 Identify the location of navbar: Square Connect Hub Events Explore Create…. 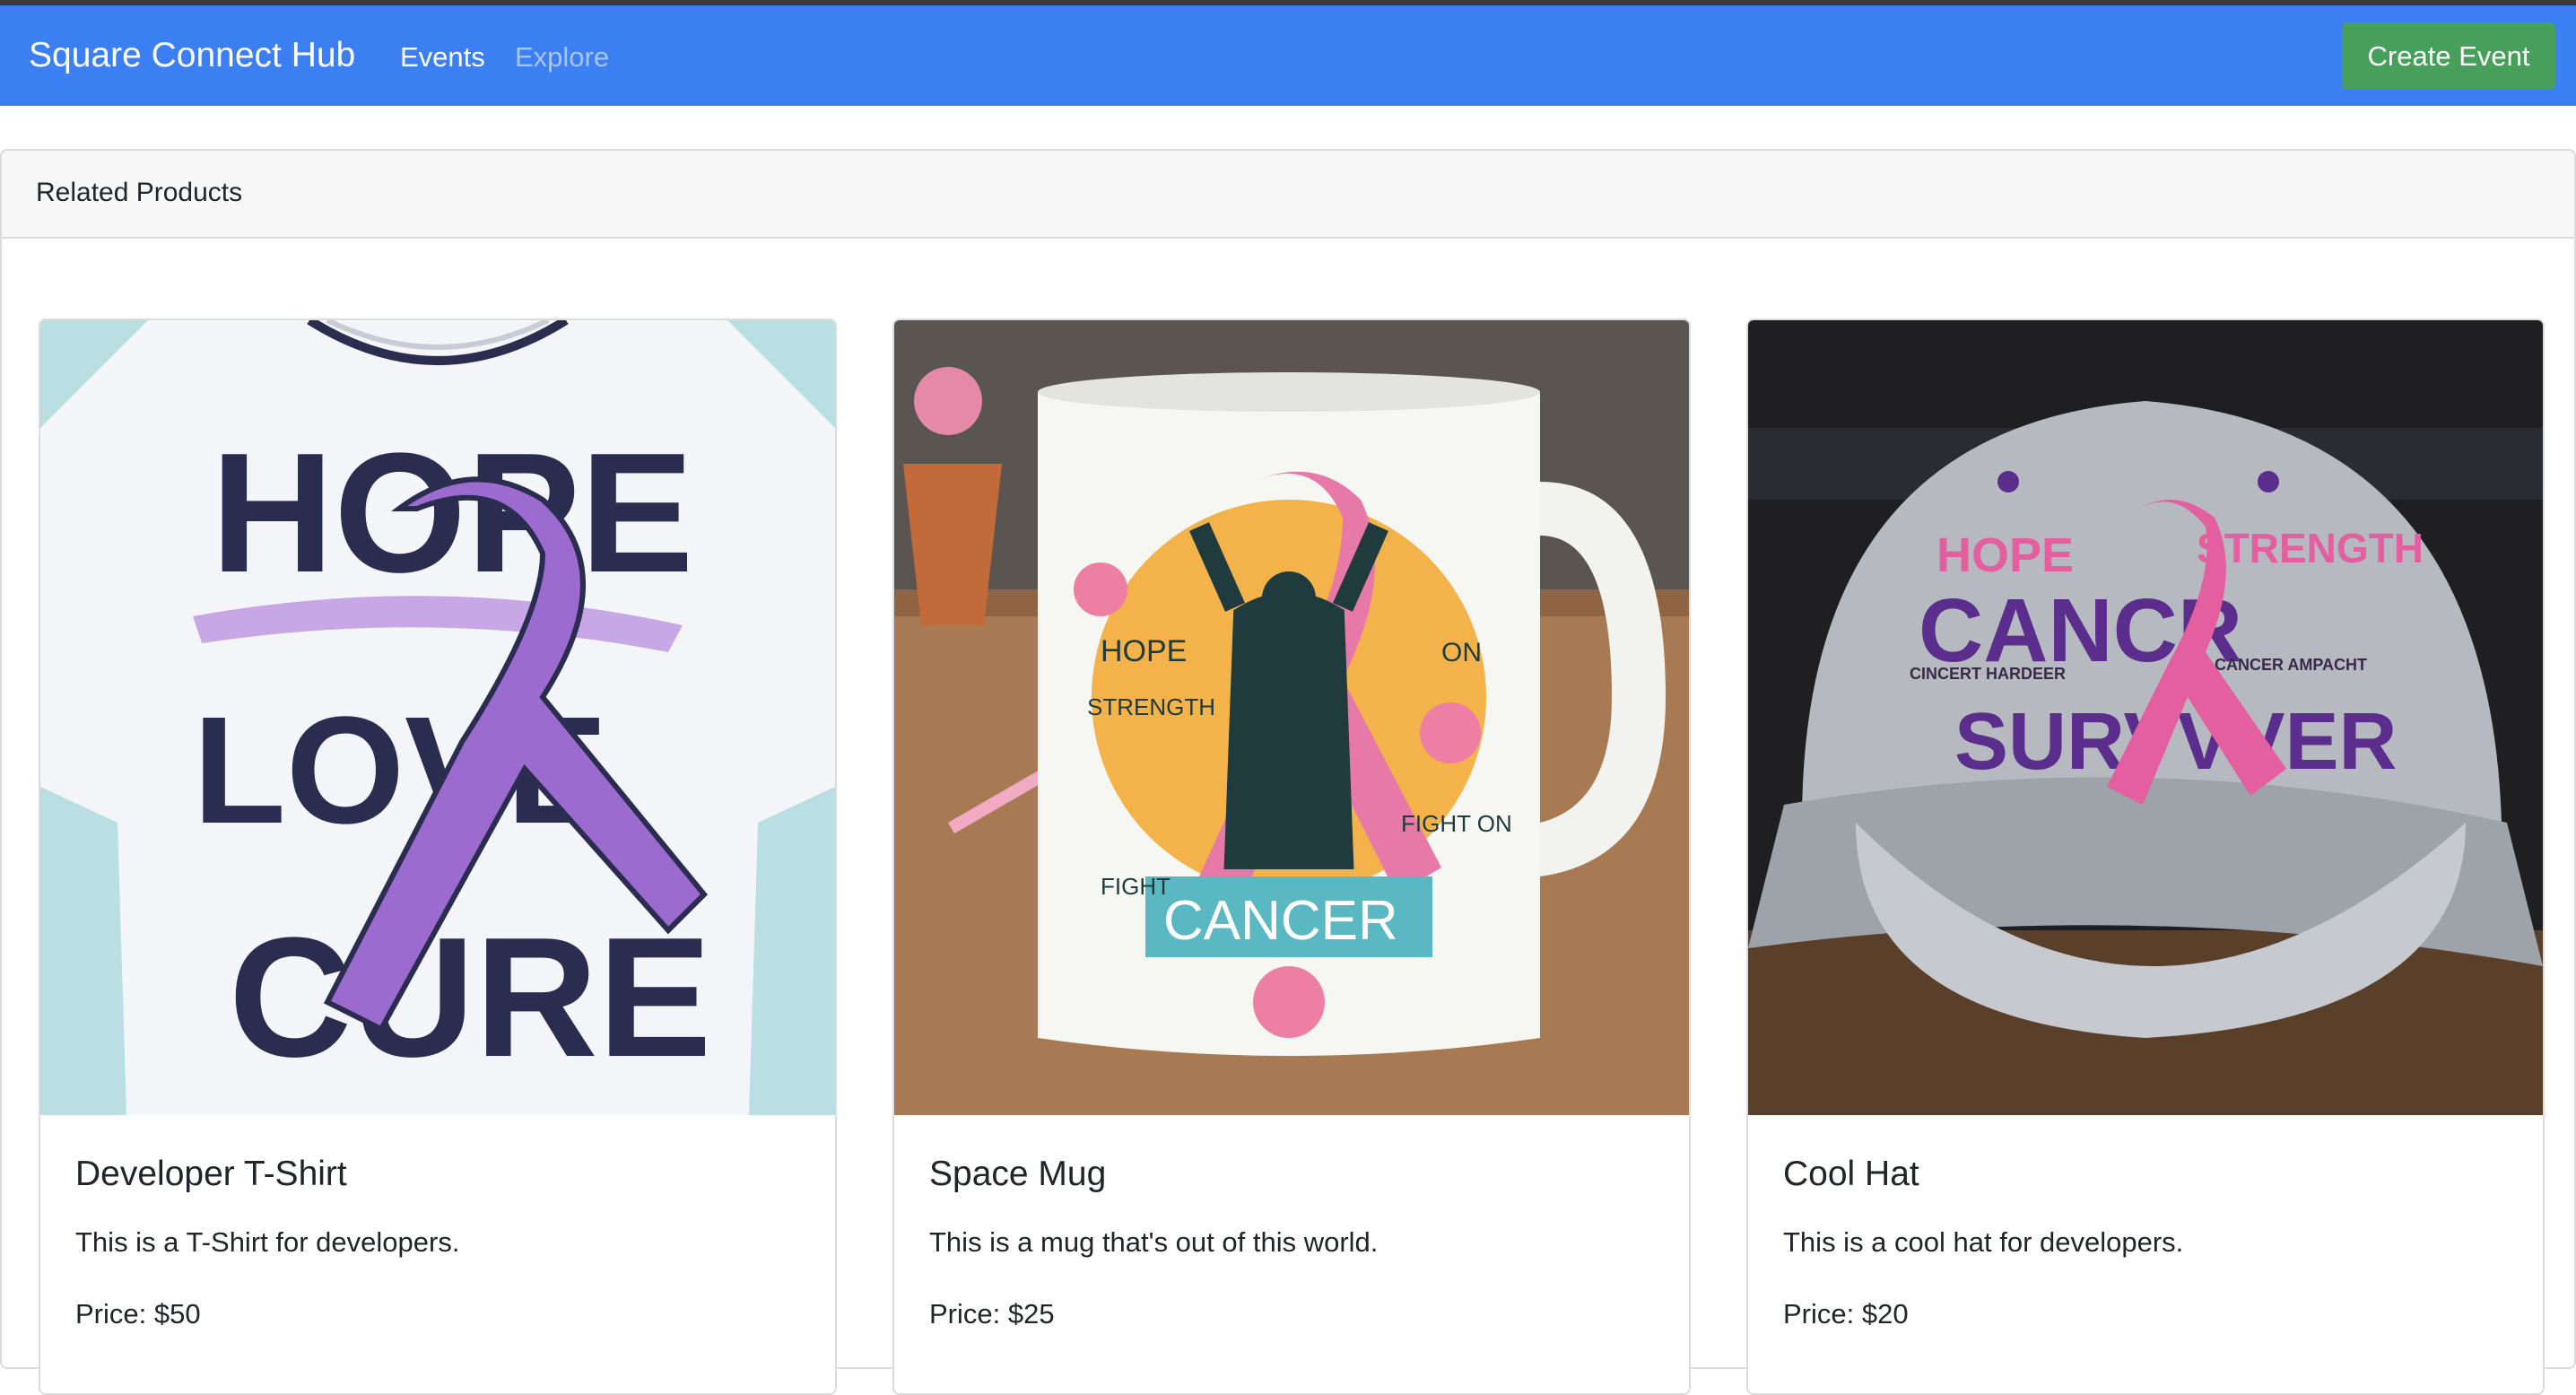
(1288, 55).